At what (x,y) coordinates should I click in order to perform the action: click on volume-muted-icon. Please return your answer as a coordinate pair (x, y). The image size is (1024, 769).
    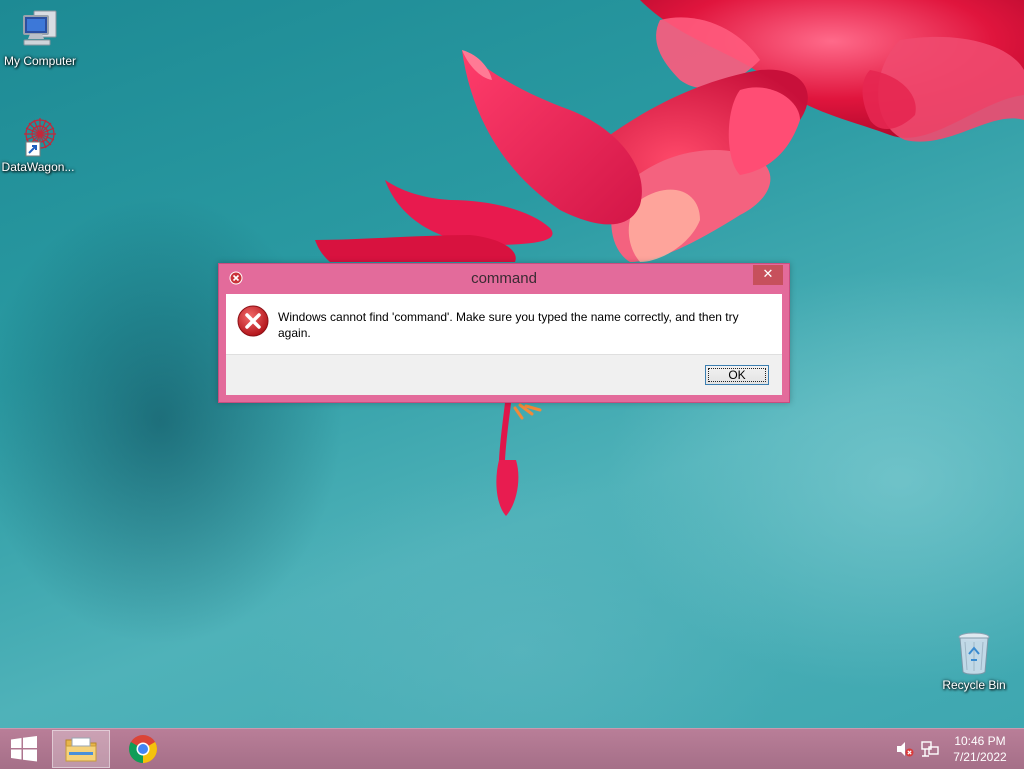
    Looking at the image, I should click on (905, 749).